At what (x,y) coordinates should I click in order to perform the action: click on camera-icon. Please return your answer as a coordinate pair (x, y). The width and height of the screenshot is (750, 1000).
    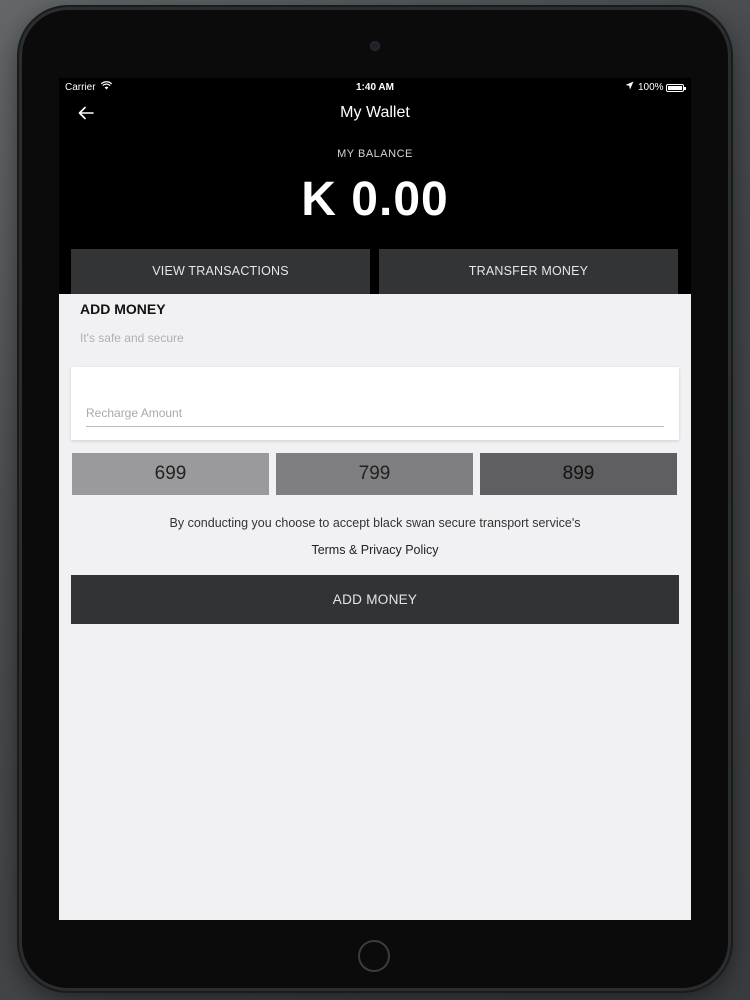
    Looking at the image, I should click on (375, 46).